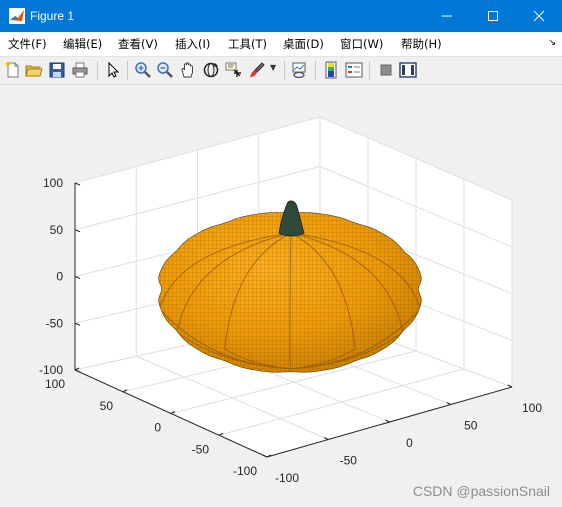  Describe the element at coordinates (51, 276) in the screenshot. I see `z-axis-ticks: -100 -50 0 50 100` at that location.